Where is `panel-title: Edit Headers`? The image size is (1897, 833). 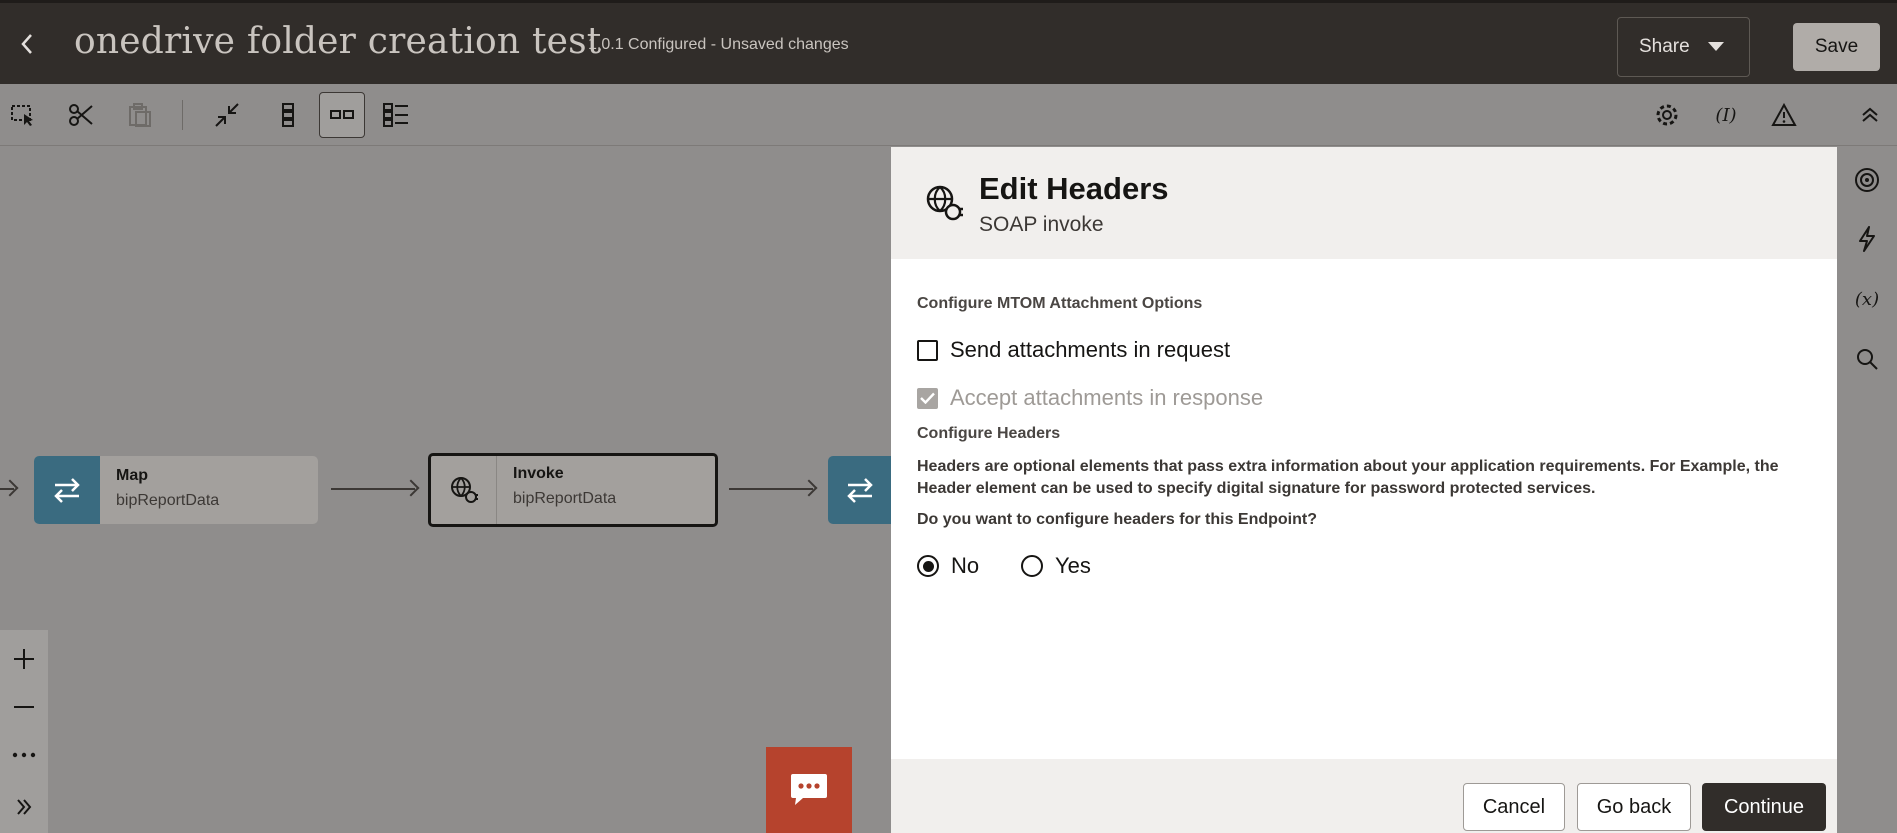
panel-title: Edit Headers is located at coordinates (1074, 188).